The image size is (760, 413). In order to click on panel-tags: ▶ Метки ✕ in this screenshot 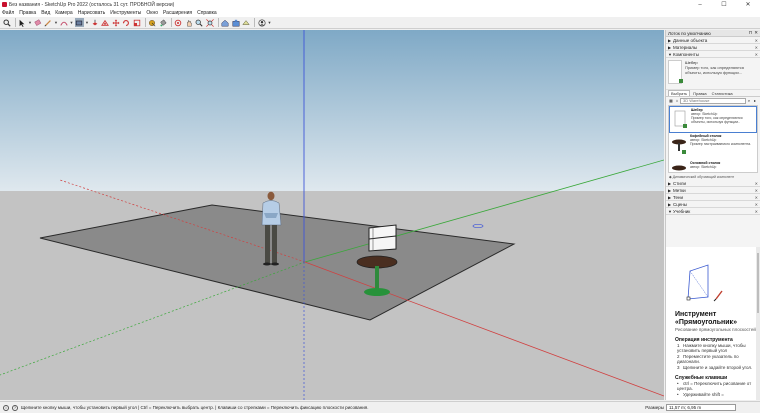, I will do `click(713, 190)`.